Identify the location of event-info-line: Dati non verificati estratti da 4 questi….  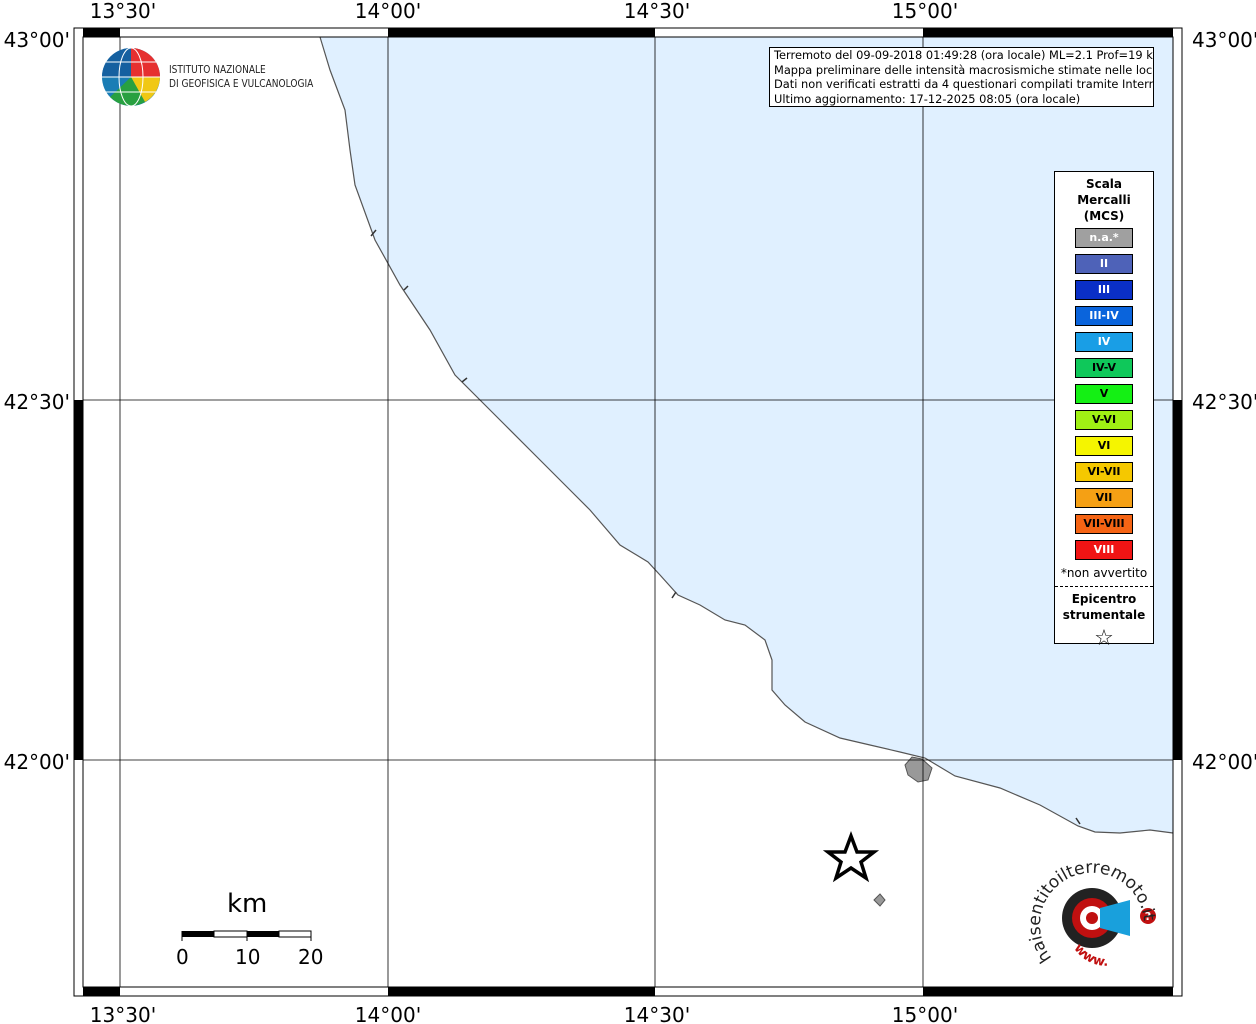
(964, 84).